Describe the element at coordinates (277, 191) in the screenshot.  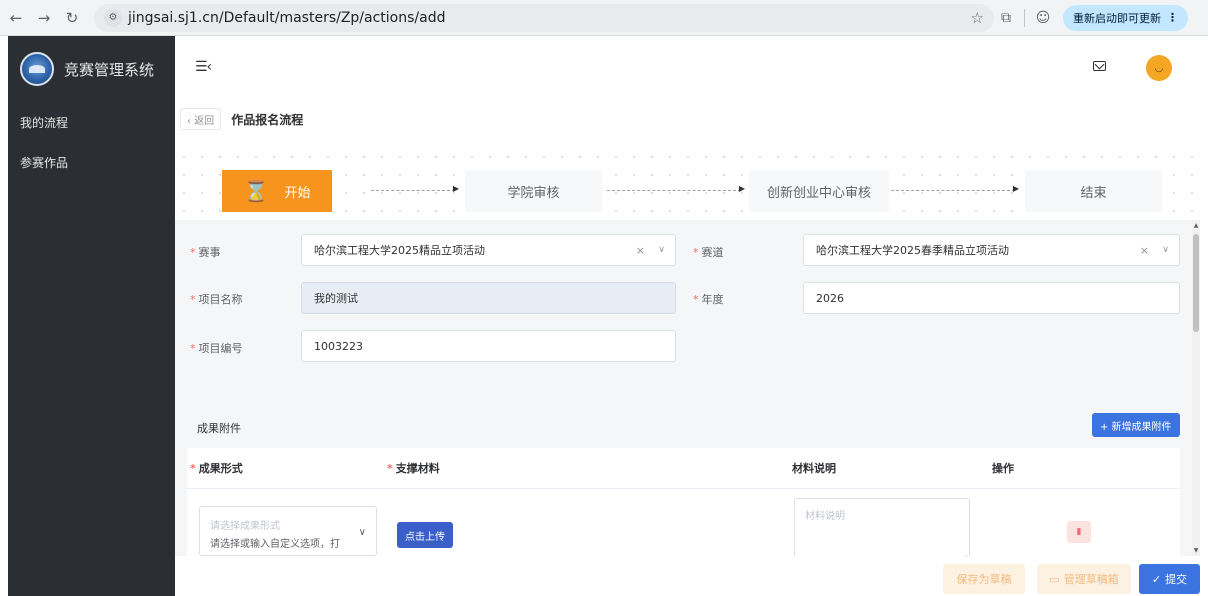
I see `step-start: ⌛ 开始` at that location.